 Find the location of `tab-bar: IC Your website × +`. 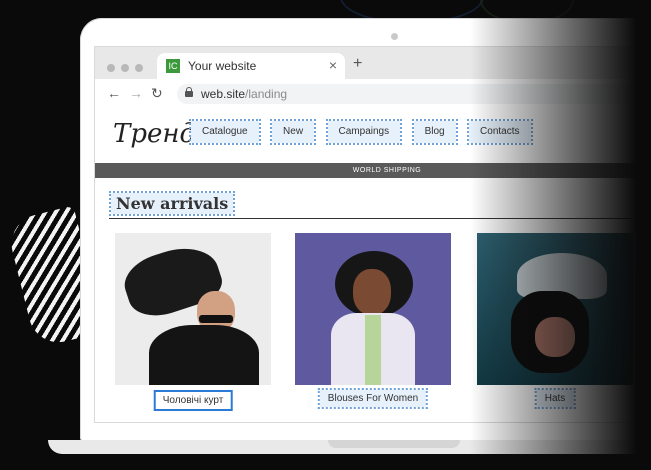

tab-bar: IC Your website × + is located at coordinates (373, 63).